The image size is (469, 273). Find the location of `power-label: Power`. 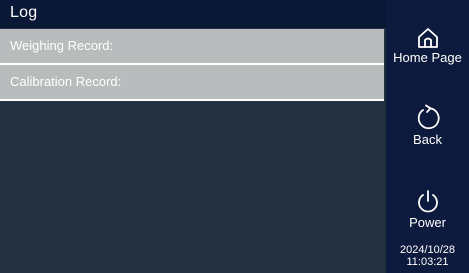

power-label: Power is located at coordinates (427, 222).